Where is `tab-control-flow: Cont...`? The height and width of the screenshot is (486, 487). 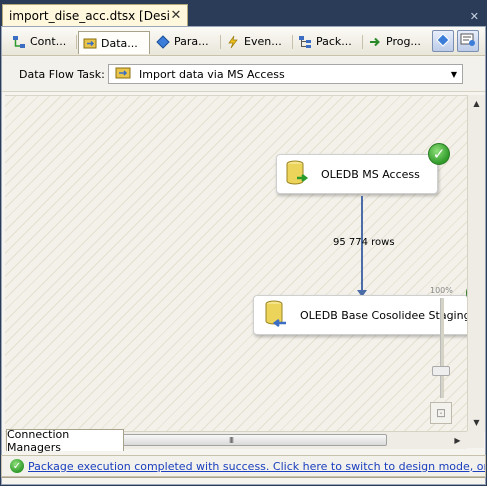
tab-control-flow: Cont... is located at coordinates (41, 41).